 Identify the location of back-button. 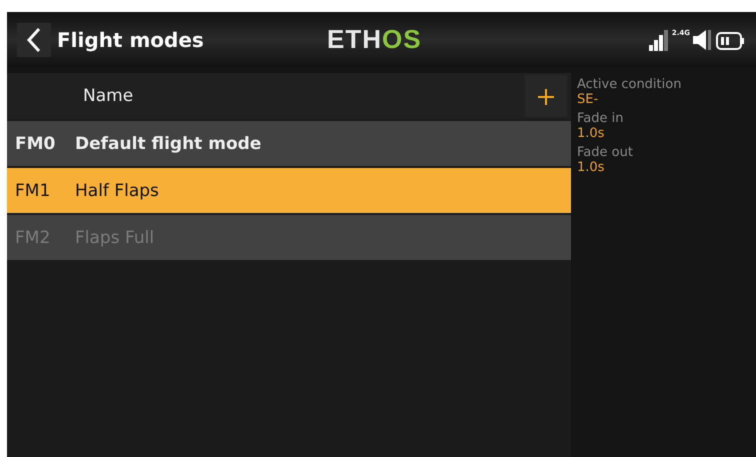
(34, 39).